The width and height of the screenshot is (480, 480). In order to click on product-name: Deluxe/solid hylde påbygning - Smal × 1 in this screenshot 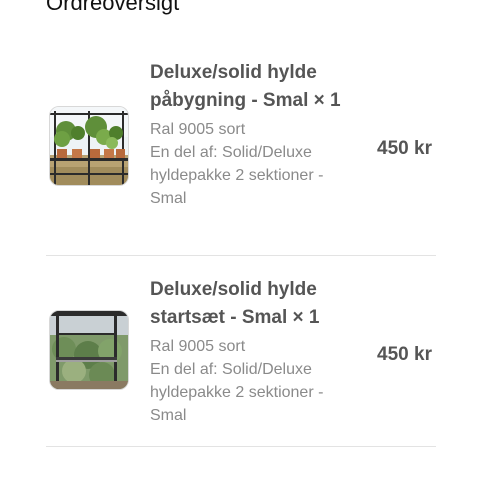, I will do `click(245, 86)`.